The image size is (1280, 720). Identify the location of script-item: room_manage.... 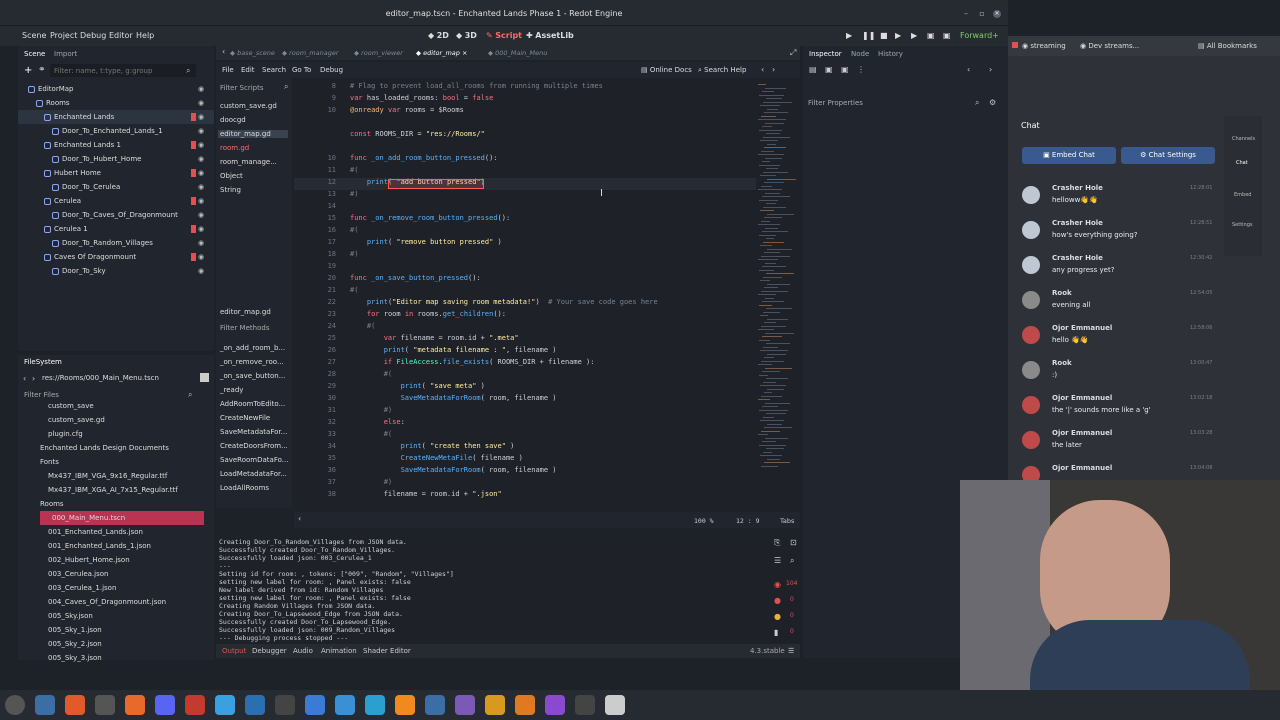
(248, 162).